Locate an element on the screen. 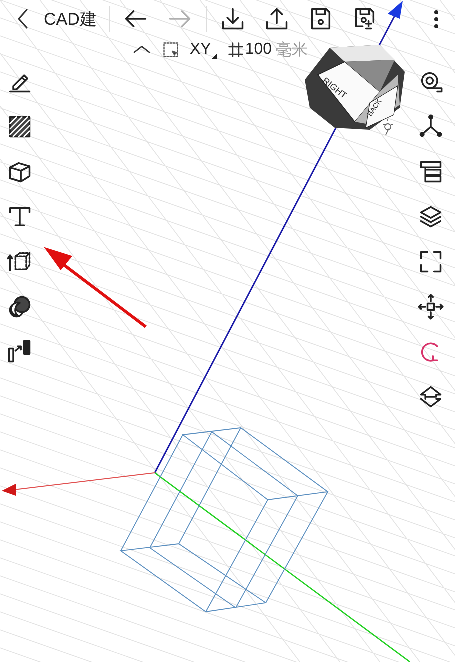 Image resolution: width=455 pixels, height=662 pixels. tree-icon is located at coordinates (431, 172).